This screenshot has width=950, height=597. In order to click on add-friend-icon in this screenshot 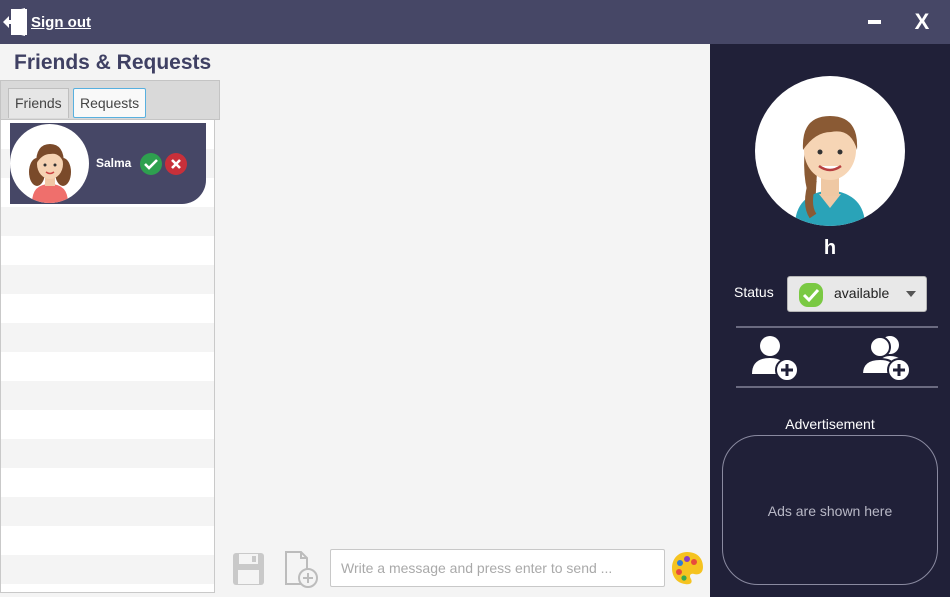, I will do `click(775, 358)`.